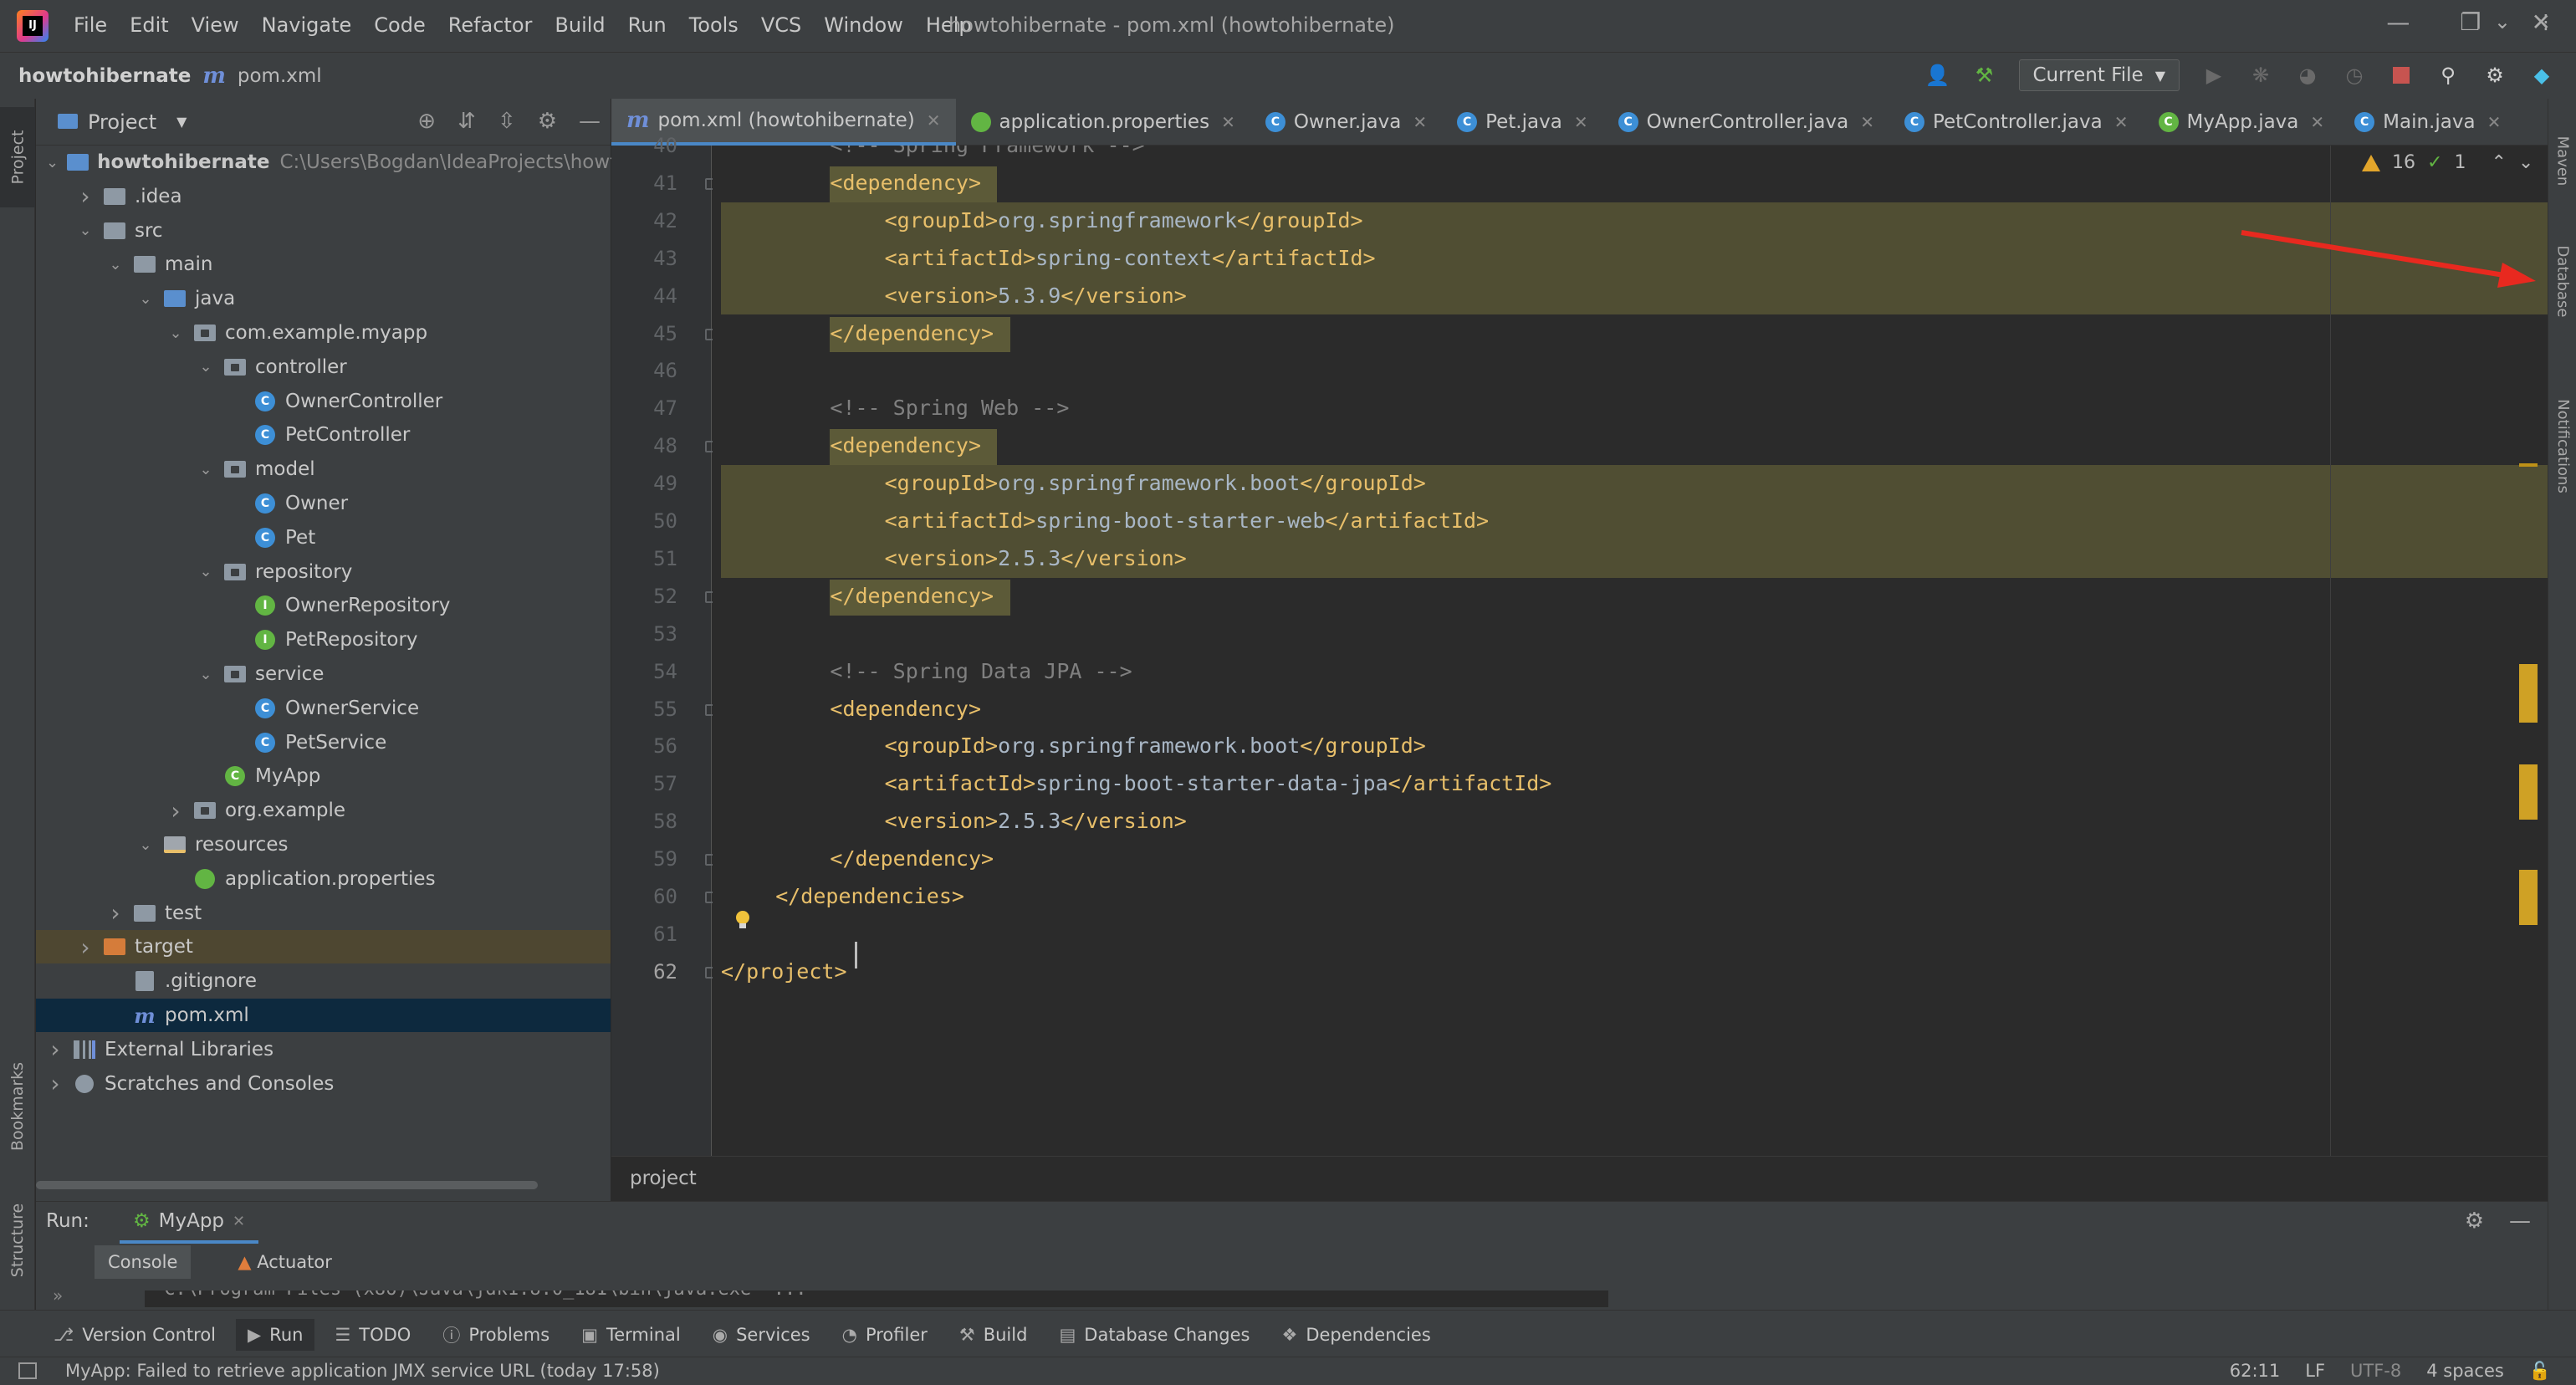  Describe the element at coordinates (323, 435) in the screenshot. I see `tree-item-petcontroller: C PetController` at that location.